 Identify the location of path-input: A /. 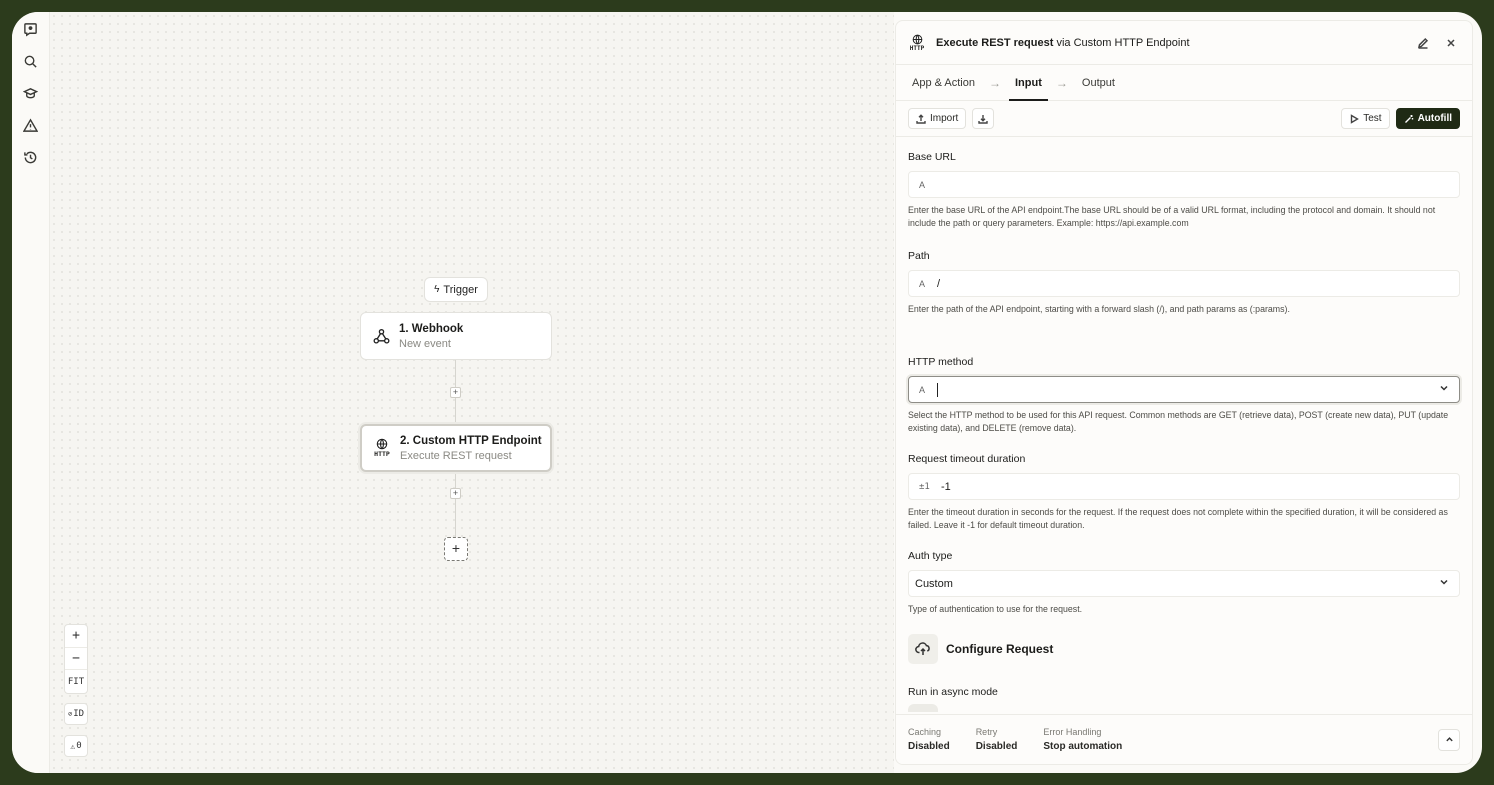
(1184, 283).